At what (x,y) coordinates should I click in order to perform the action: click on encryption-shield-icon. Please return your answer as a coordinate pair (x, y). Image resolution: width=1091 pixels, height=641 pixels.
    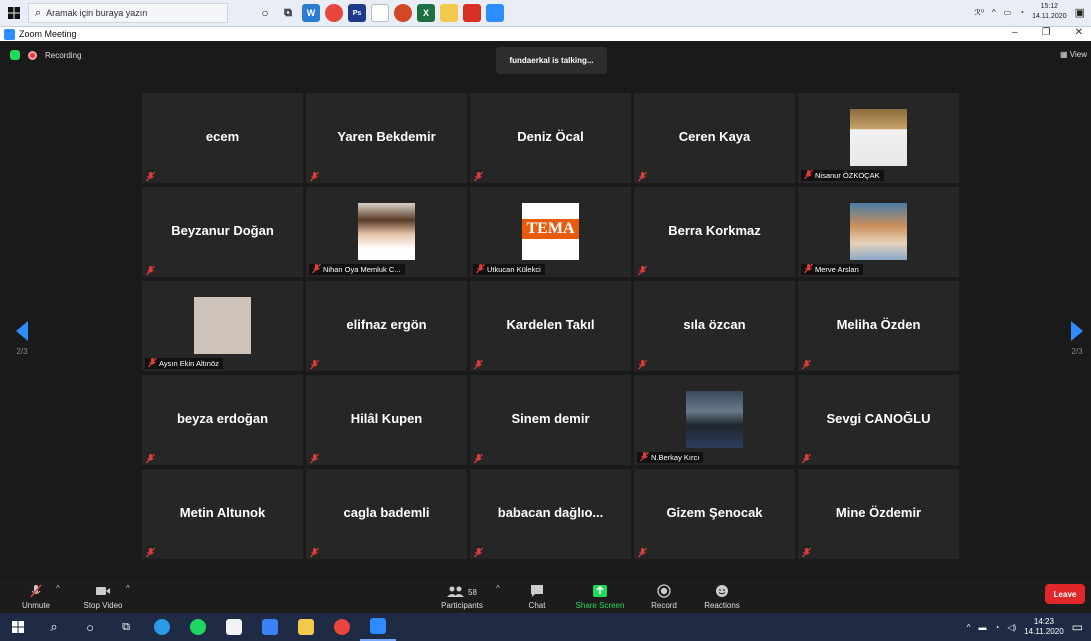
    Looking at the image, I should click on (15, 55).